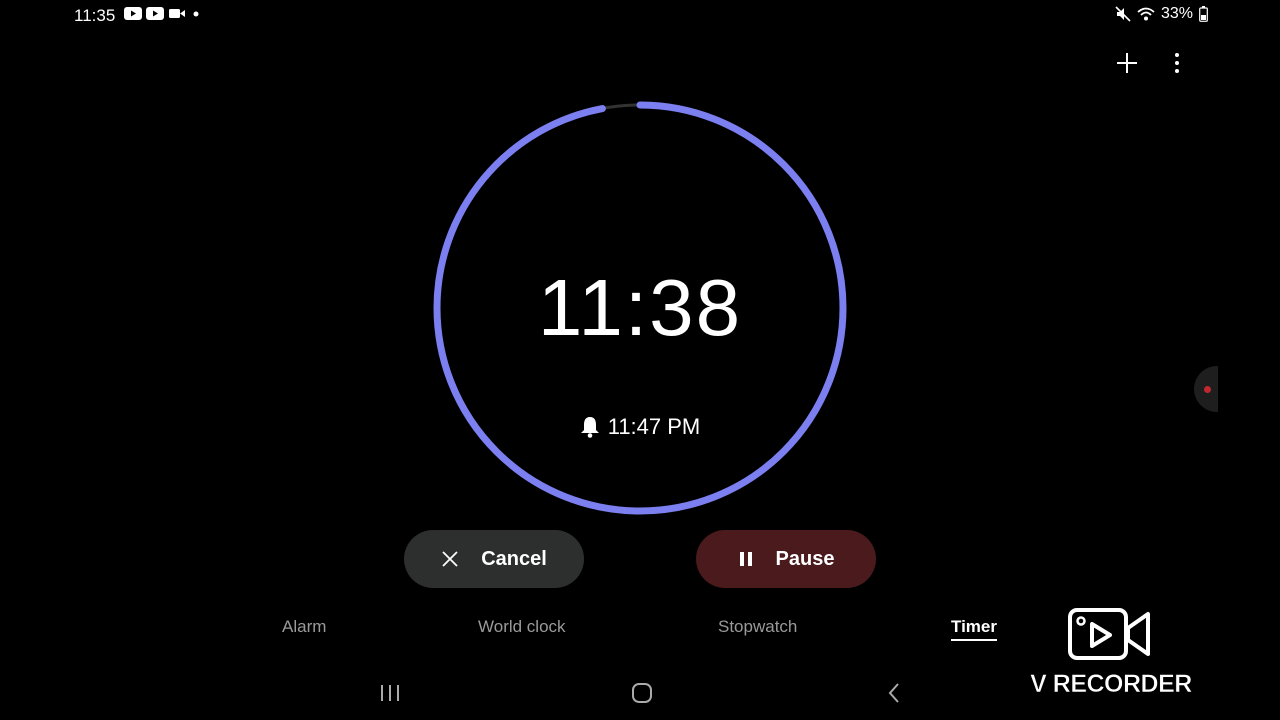 Image resolution: width=1280 pixels, height=720 pixels. I want to click on add-timer-button, so click(1127, 63).